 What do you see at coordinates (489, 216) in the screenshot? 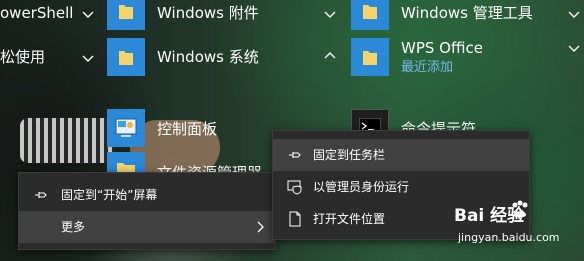
I see `watermark-brand: Bai 经验` at bounding box center [489, 216].